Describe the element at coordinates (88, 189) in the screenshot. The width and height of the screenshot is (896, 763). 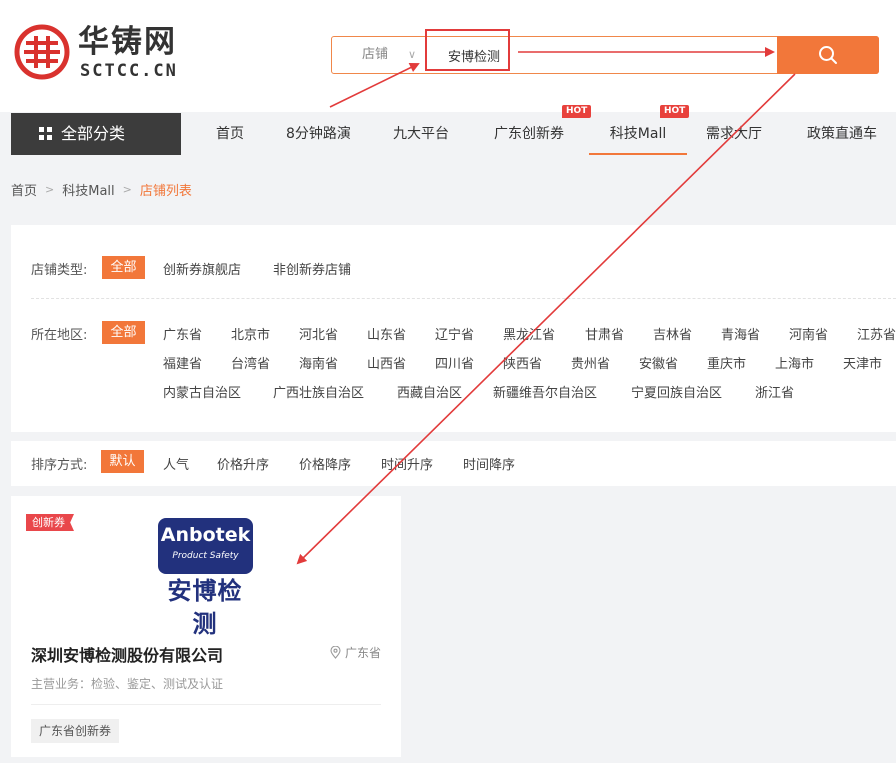
I see `breadcrumb-tech-mall: 科技Mall` at that location.